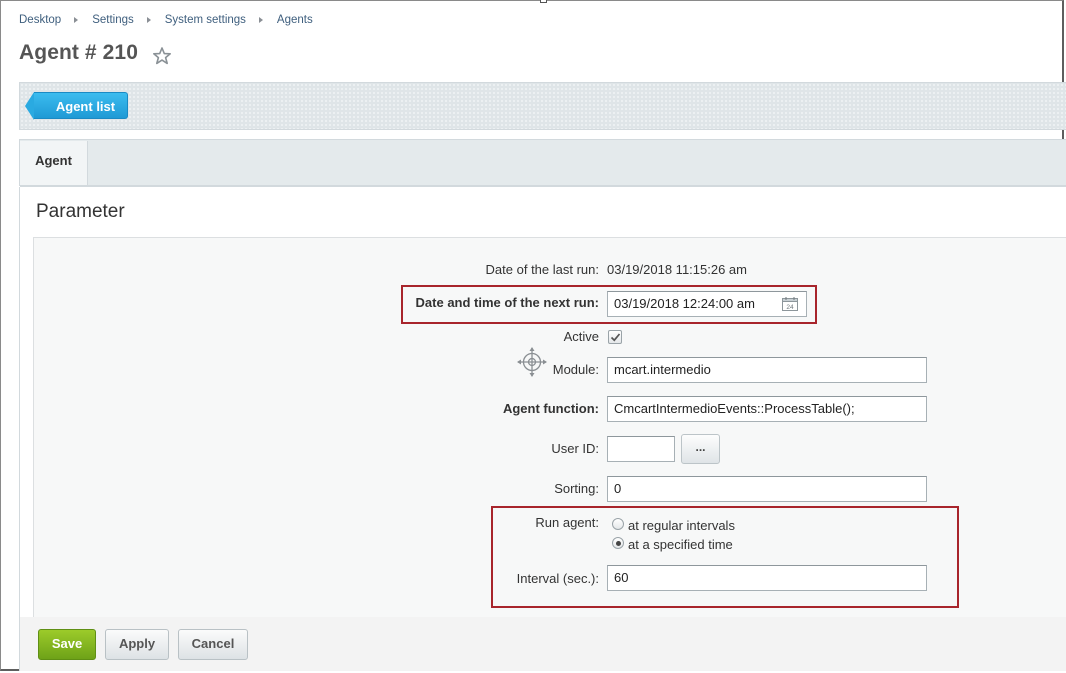 The height and width of the screenshot is (673, 1066). I want to click on calendar-icon: 24, so click(790, 304).